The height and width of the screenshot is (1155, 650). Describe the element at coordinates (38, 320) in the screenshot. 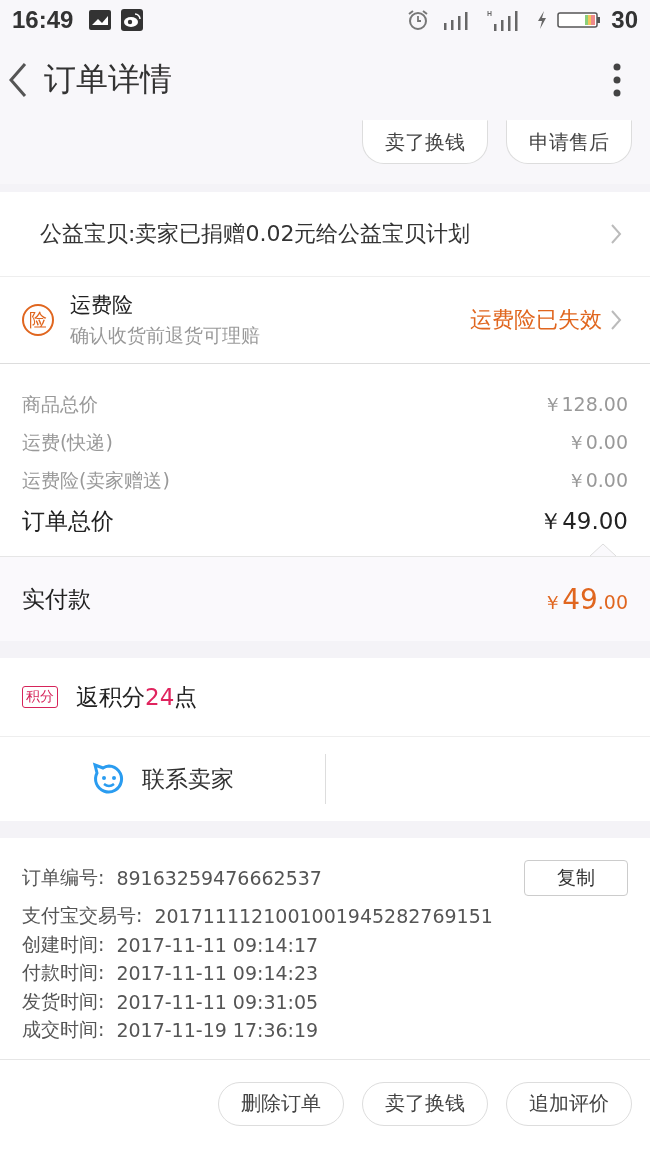

I see `insurance-badge: 险` at that location.